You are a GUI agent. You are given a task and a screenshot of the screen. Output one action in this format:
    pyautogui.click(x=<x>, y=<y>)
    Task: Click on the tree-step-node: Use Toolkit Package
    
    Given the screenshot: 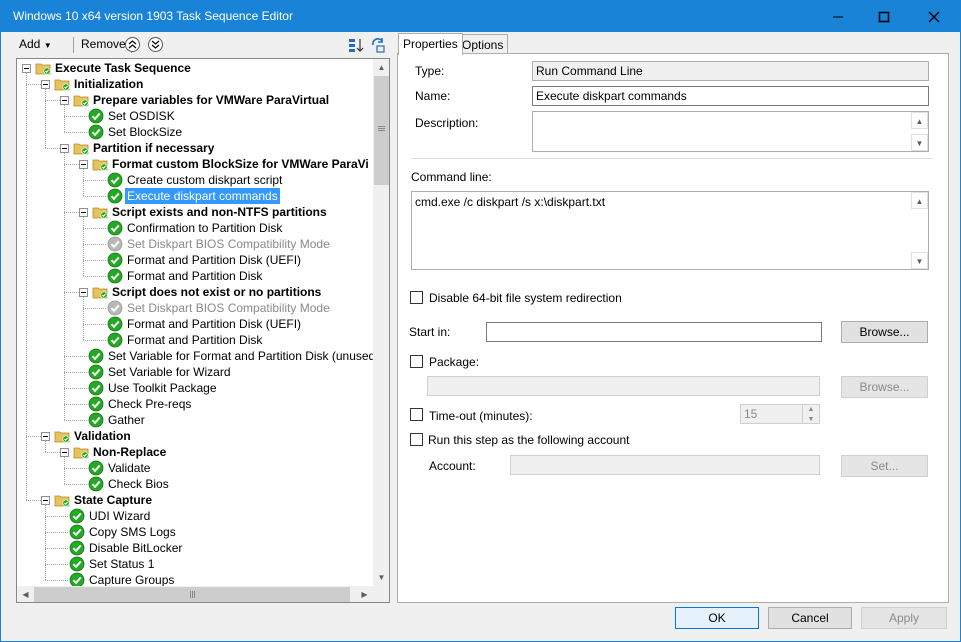 What is the action you would take?
    pyautogui.click(x=195, y=388)
    